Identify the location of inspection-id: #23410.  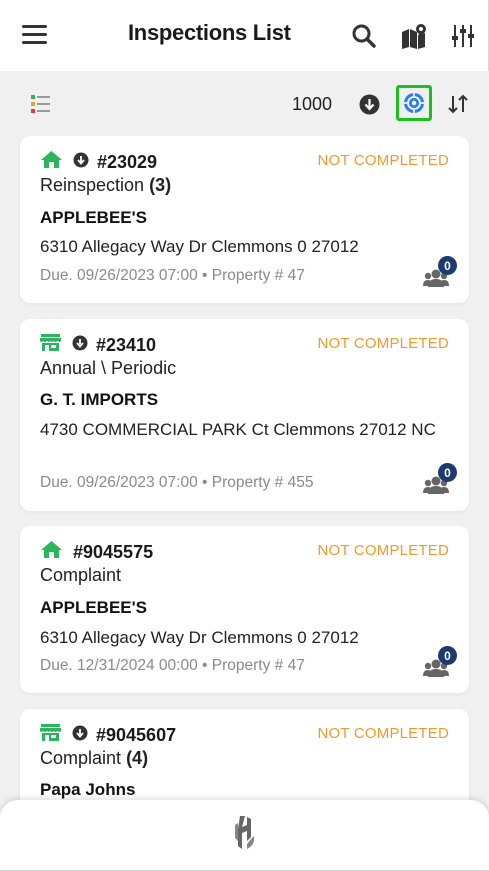
(126, 344).